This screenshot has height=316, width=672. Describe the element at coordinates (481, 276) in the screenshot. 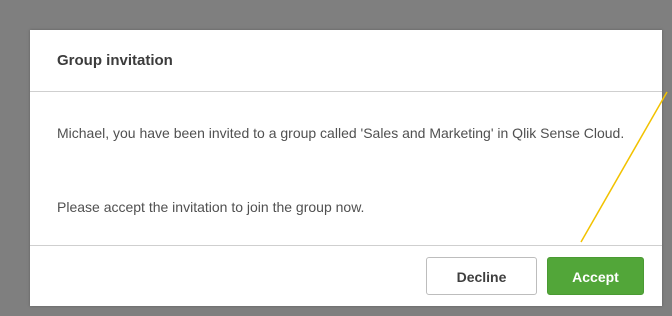

I see `decline-button: Decline` at that location.